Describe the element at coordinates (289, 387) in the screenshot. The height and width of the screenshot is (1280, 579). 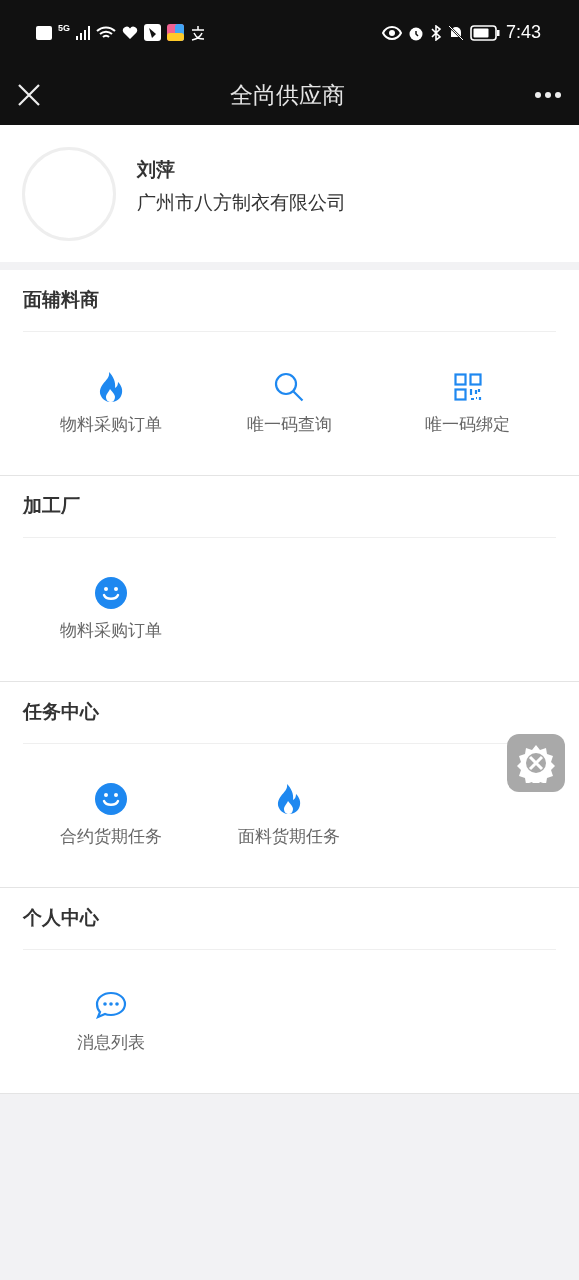
I see `search-icon` at that location.